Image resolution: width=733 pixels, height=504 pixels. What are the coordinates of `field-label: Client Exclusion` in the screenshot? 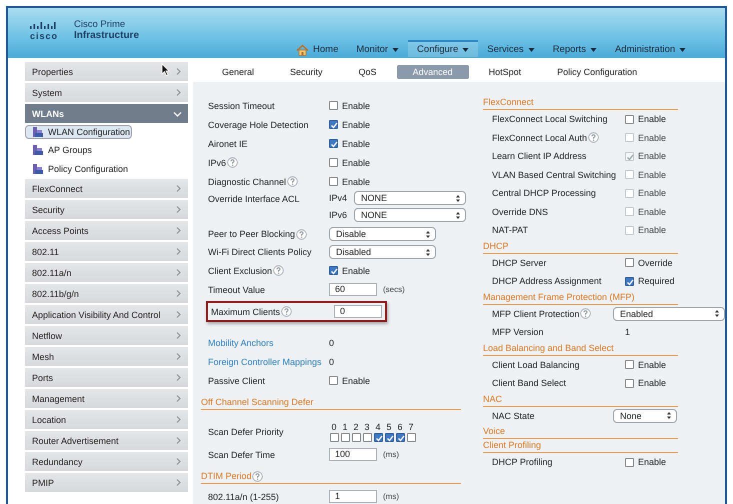 It's located at (240, 271).